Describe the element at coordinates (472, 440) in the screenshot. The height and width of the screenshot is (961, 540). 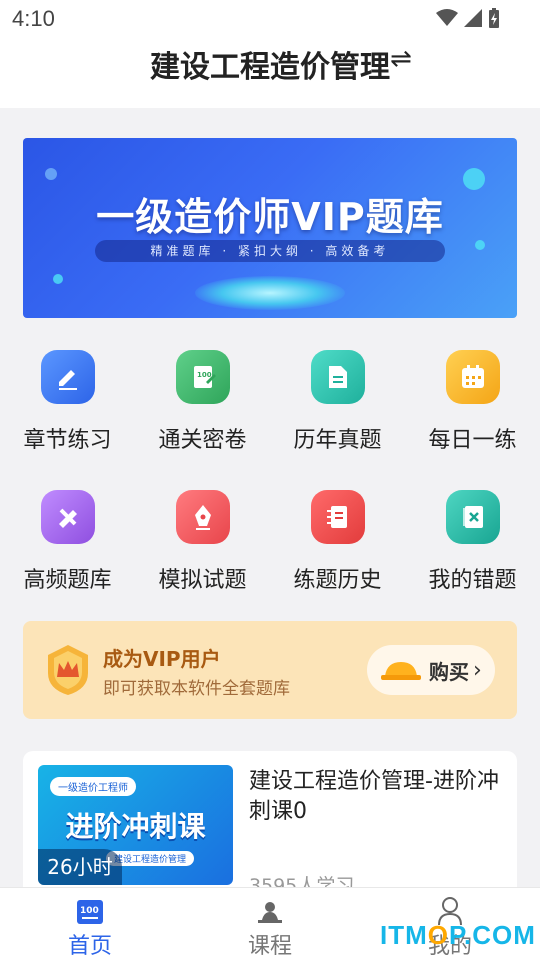
I see `feature-label: 每日一练` at that location.